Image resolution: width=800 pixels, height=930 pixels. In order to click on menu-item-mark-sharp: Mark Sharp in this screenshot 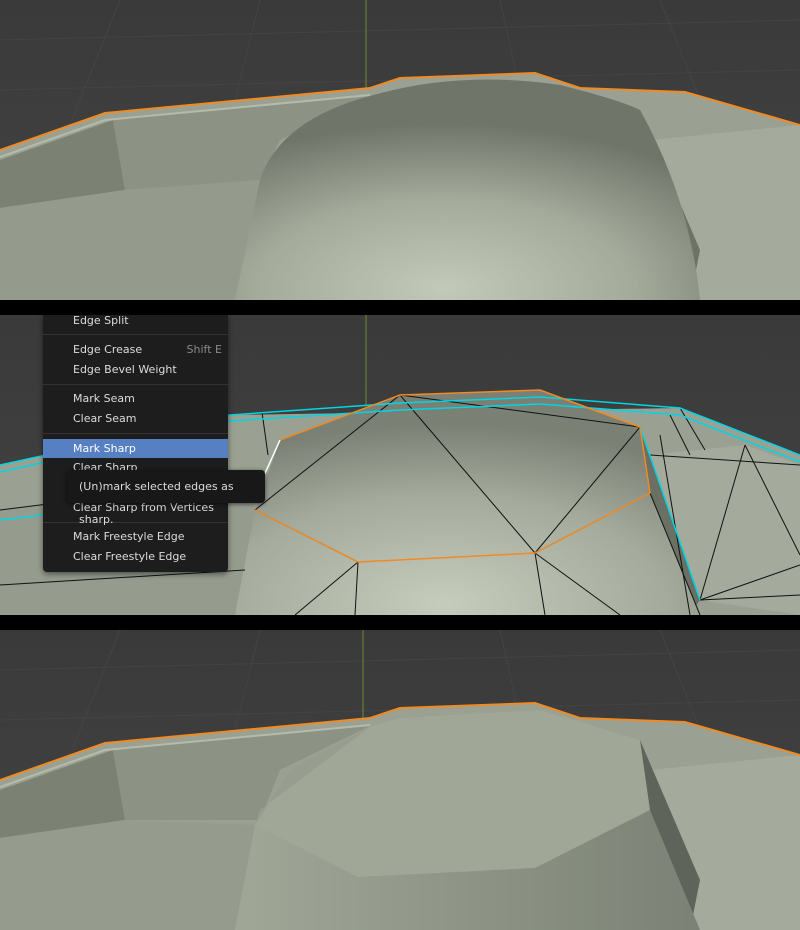, I will do `click(135, 448)`.